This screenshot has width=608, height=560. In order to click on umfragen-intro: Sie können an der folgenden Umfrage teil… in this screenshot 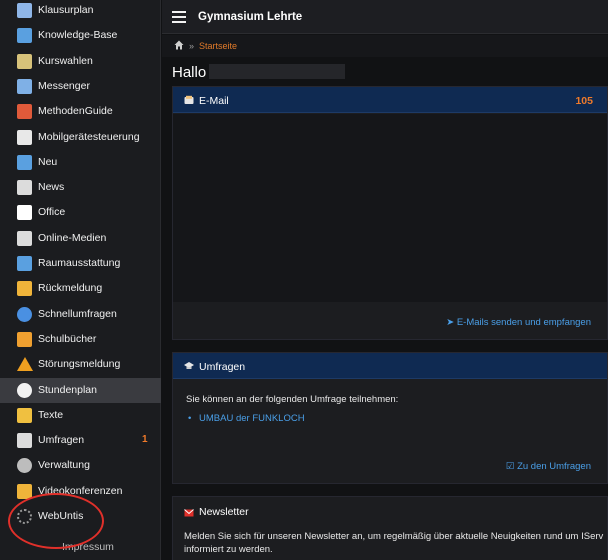, I will do `click(292, 399)`.